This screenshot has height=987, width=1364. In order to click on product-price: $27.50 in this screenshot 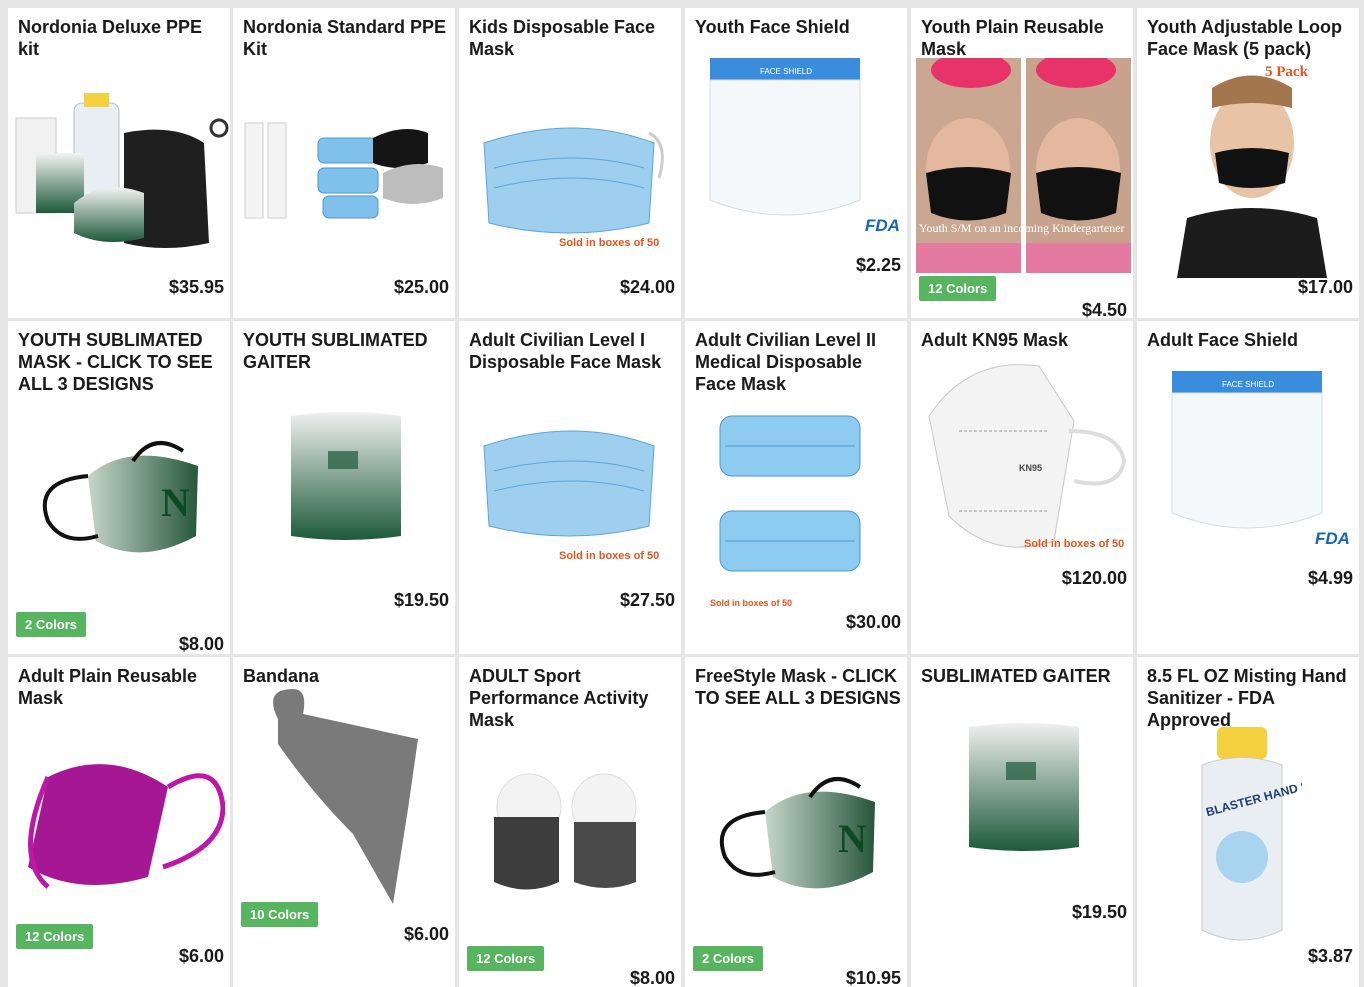, I will do `click(647, 600)`.